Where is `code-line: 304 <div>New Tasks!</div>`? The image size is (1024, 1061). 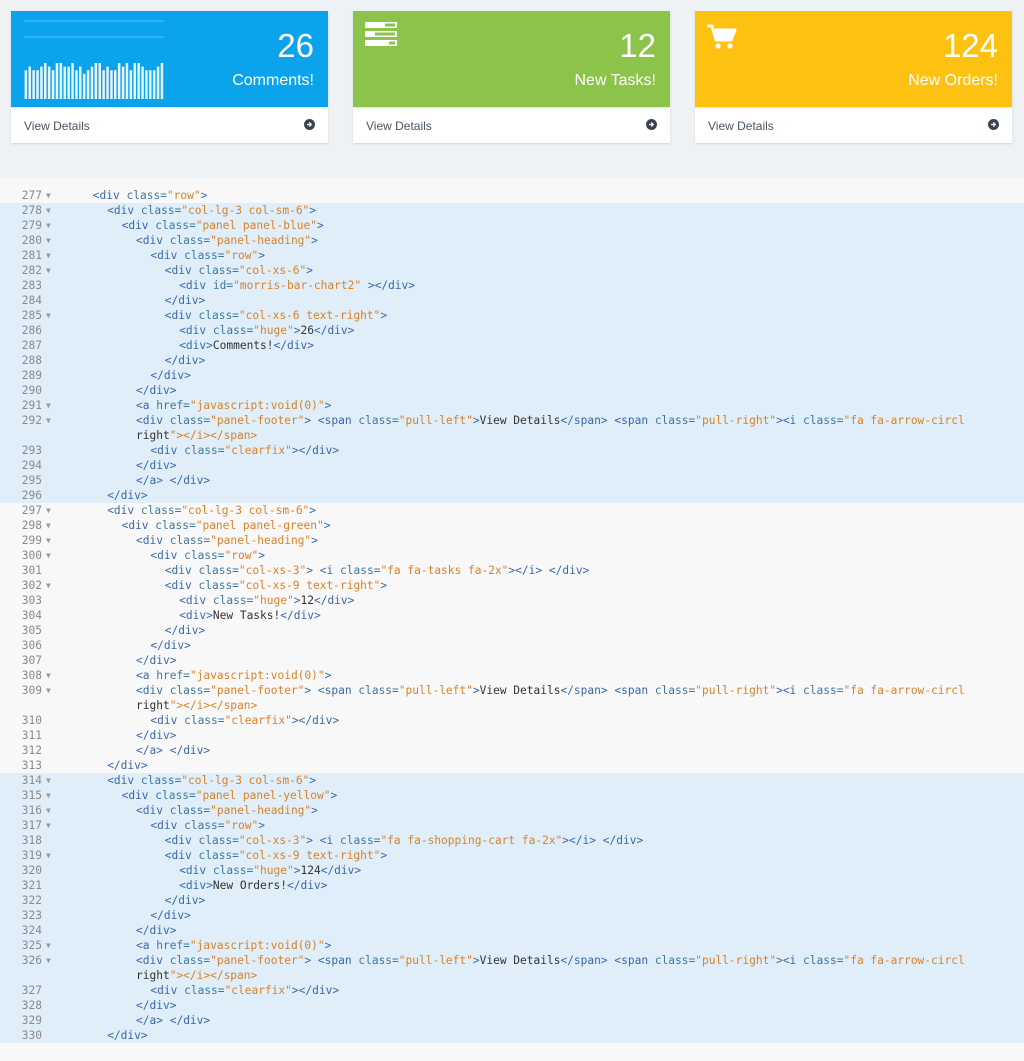
code-line: 304 <div>New Tasks!</div> is located at coordinates (512, 615).